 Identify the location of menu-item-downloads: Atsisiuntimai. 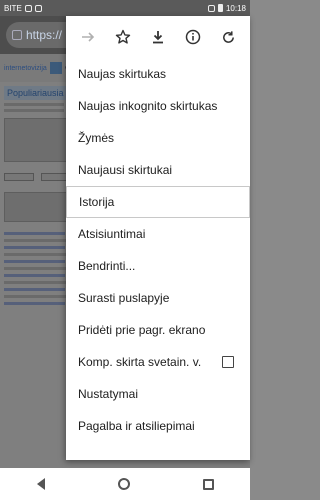
(158, 234).